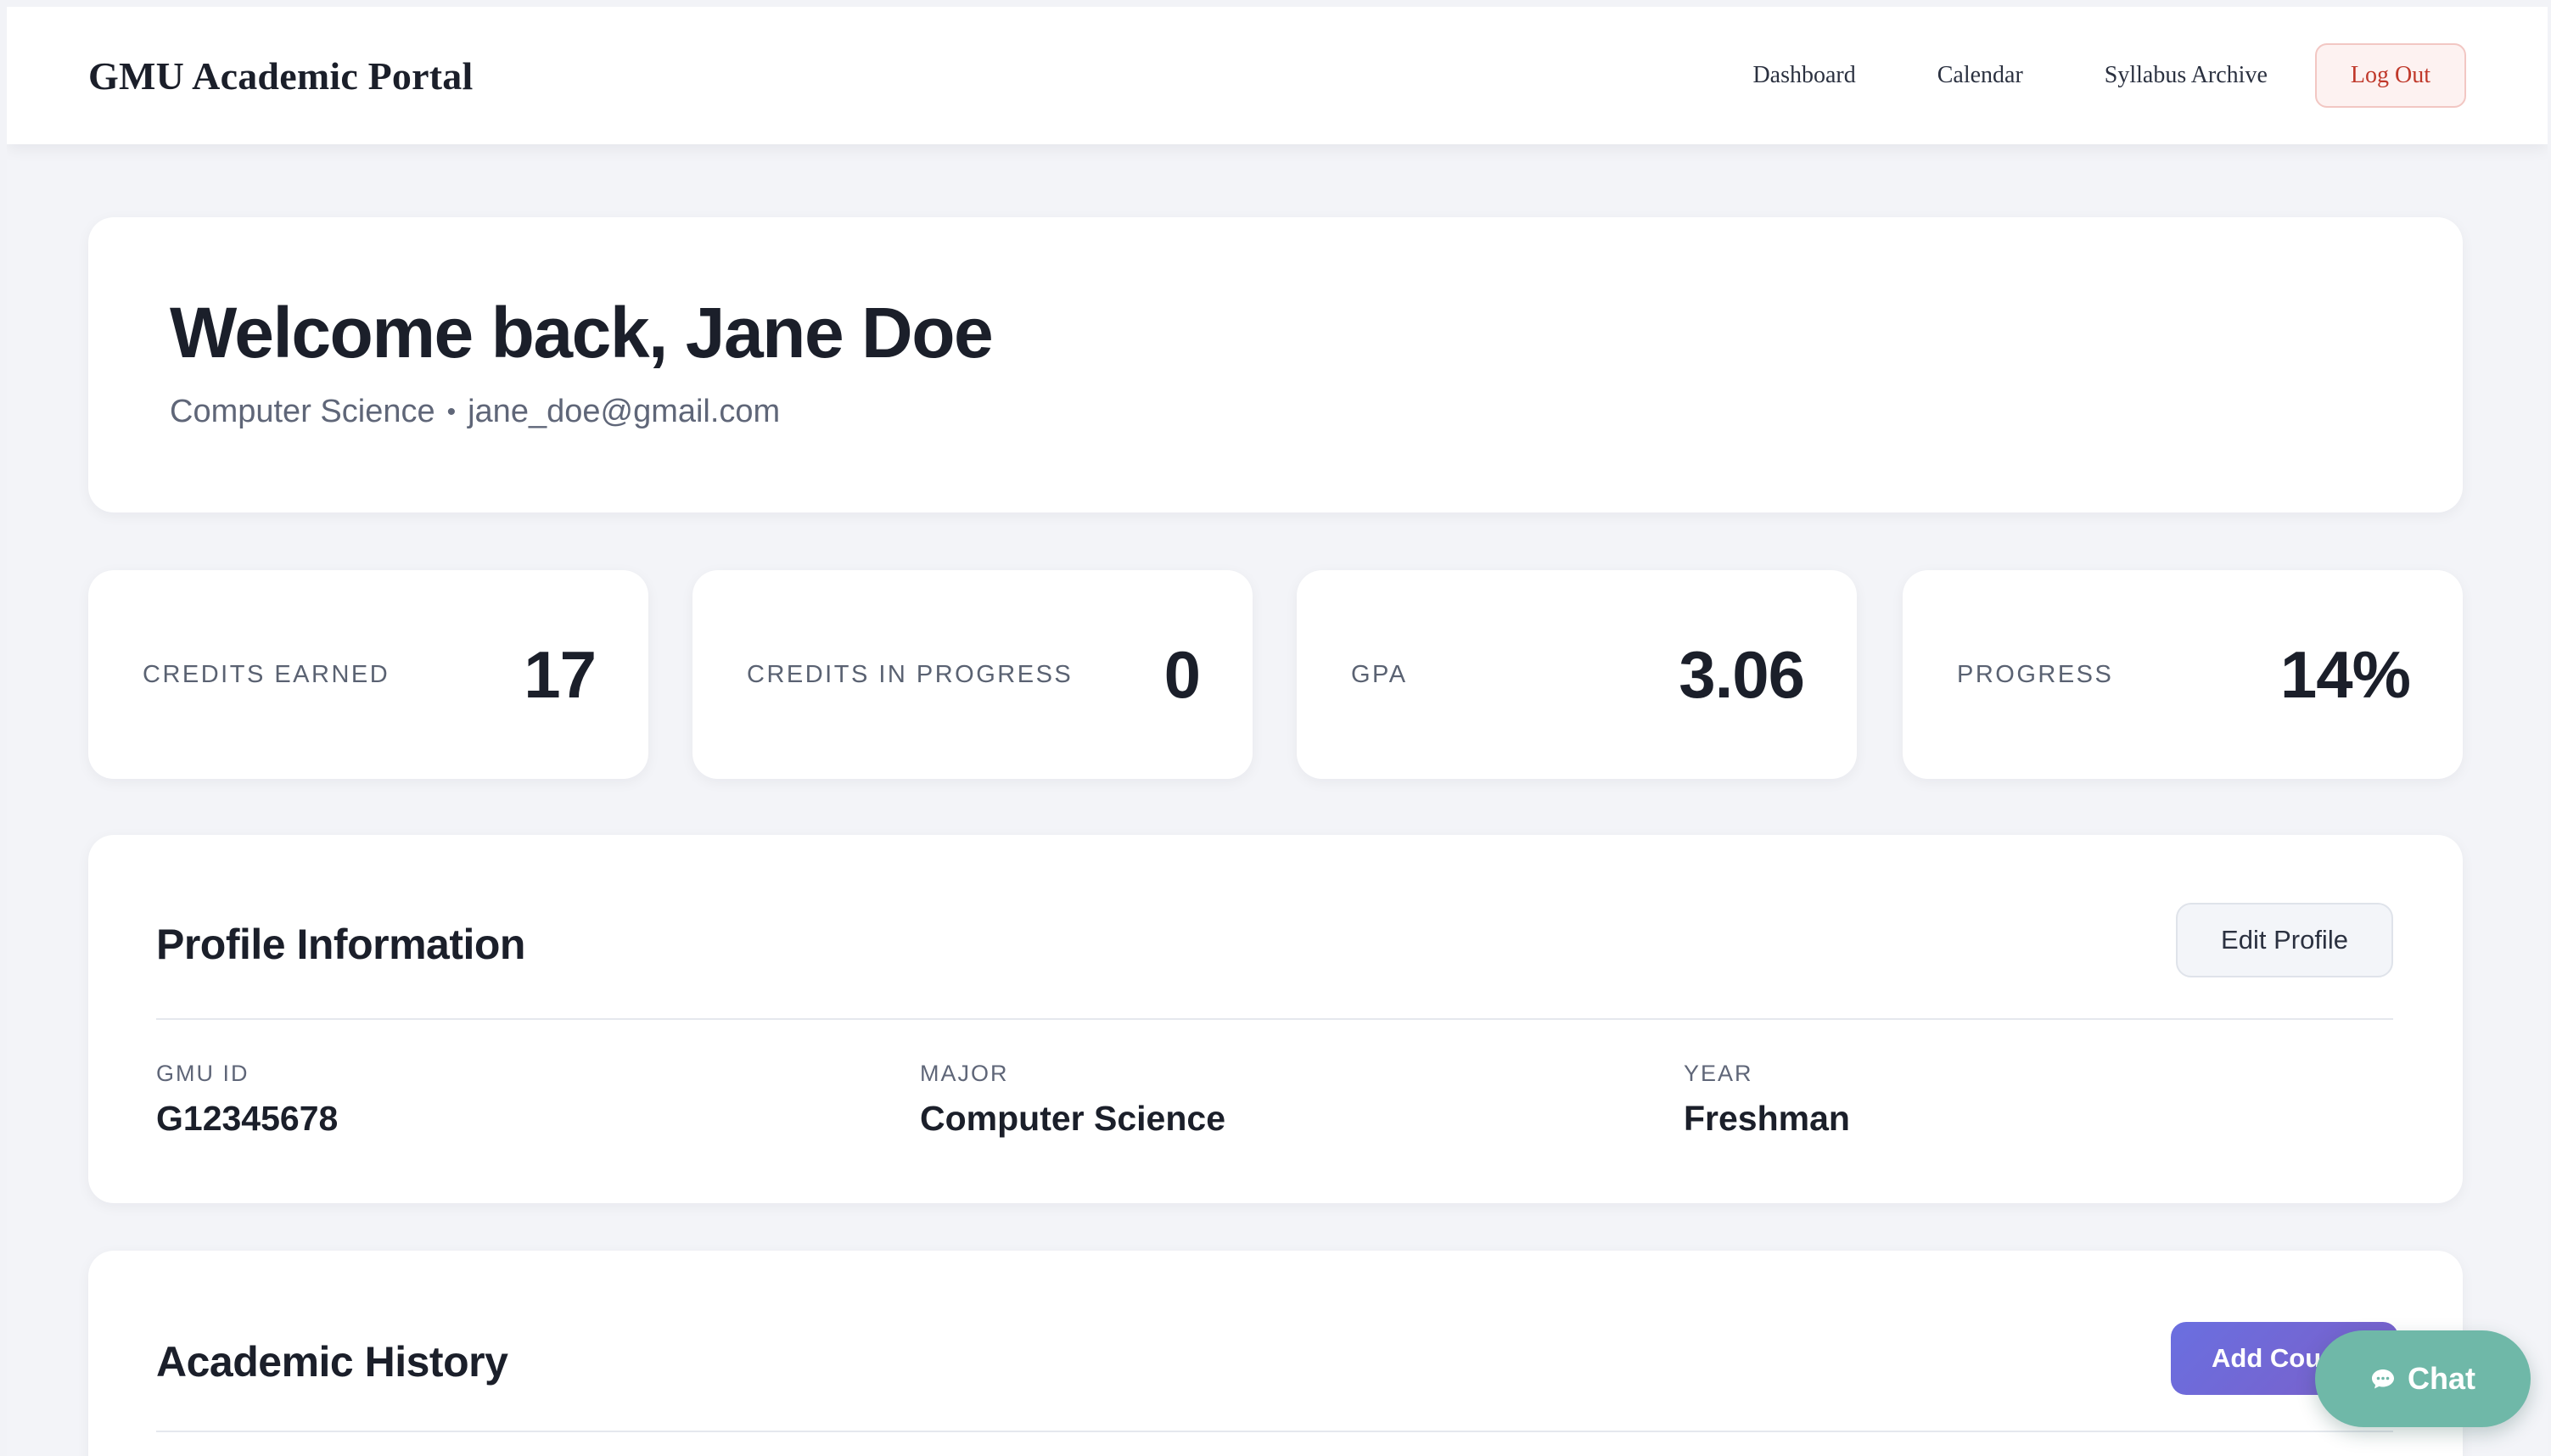 This screenshot has width=2551, height=1456. I want to click on field-label: MAJOR, so click(964, 1073).